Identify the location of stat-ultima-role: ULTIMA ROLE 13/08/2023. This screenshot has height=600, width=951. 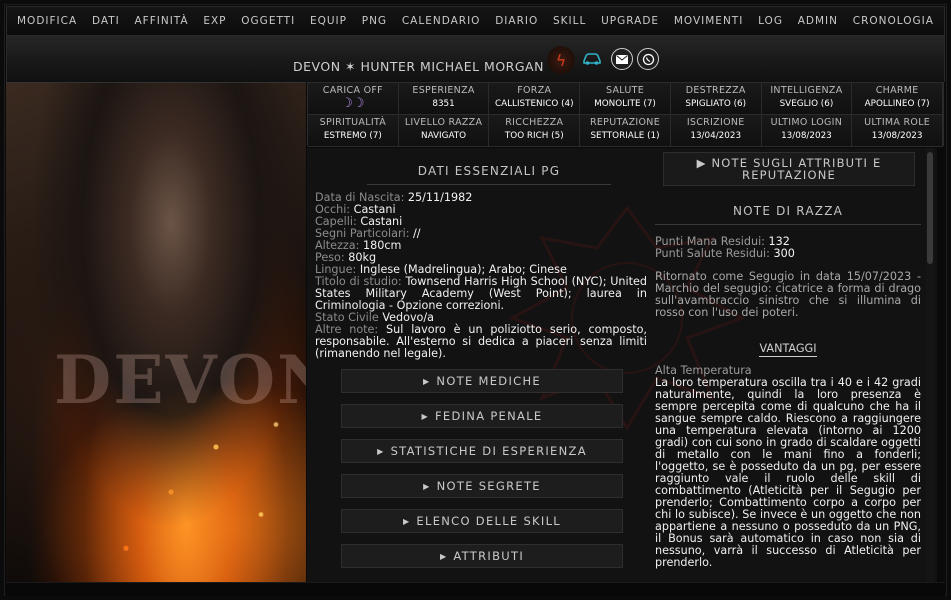
(897, 131).